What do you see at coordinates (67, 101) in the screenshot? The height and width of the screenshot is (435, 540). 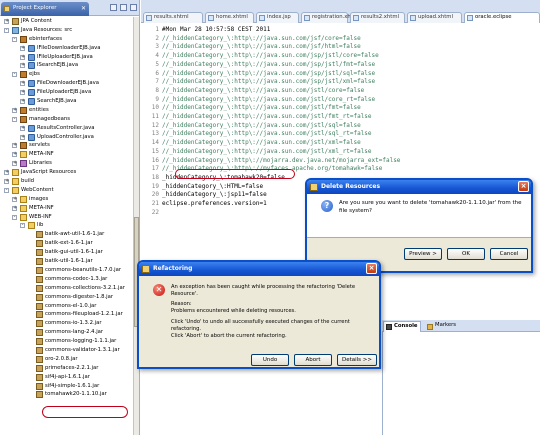 I see `tree-item: + SearchEJB.java` at bounding box center [67, 101].